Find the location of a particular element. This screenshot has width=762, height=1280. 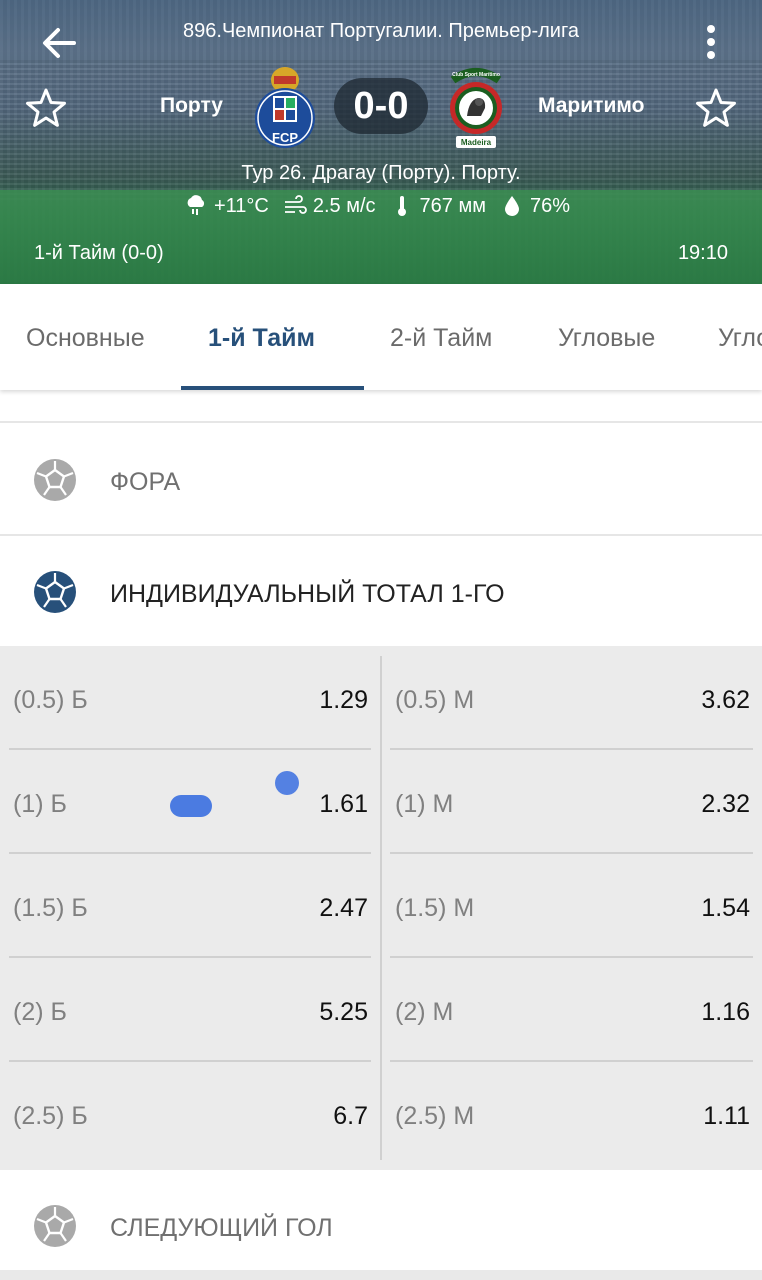

wind-icon is located at coordinates (295, 206).